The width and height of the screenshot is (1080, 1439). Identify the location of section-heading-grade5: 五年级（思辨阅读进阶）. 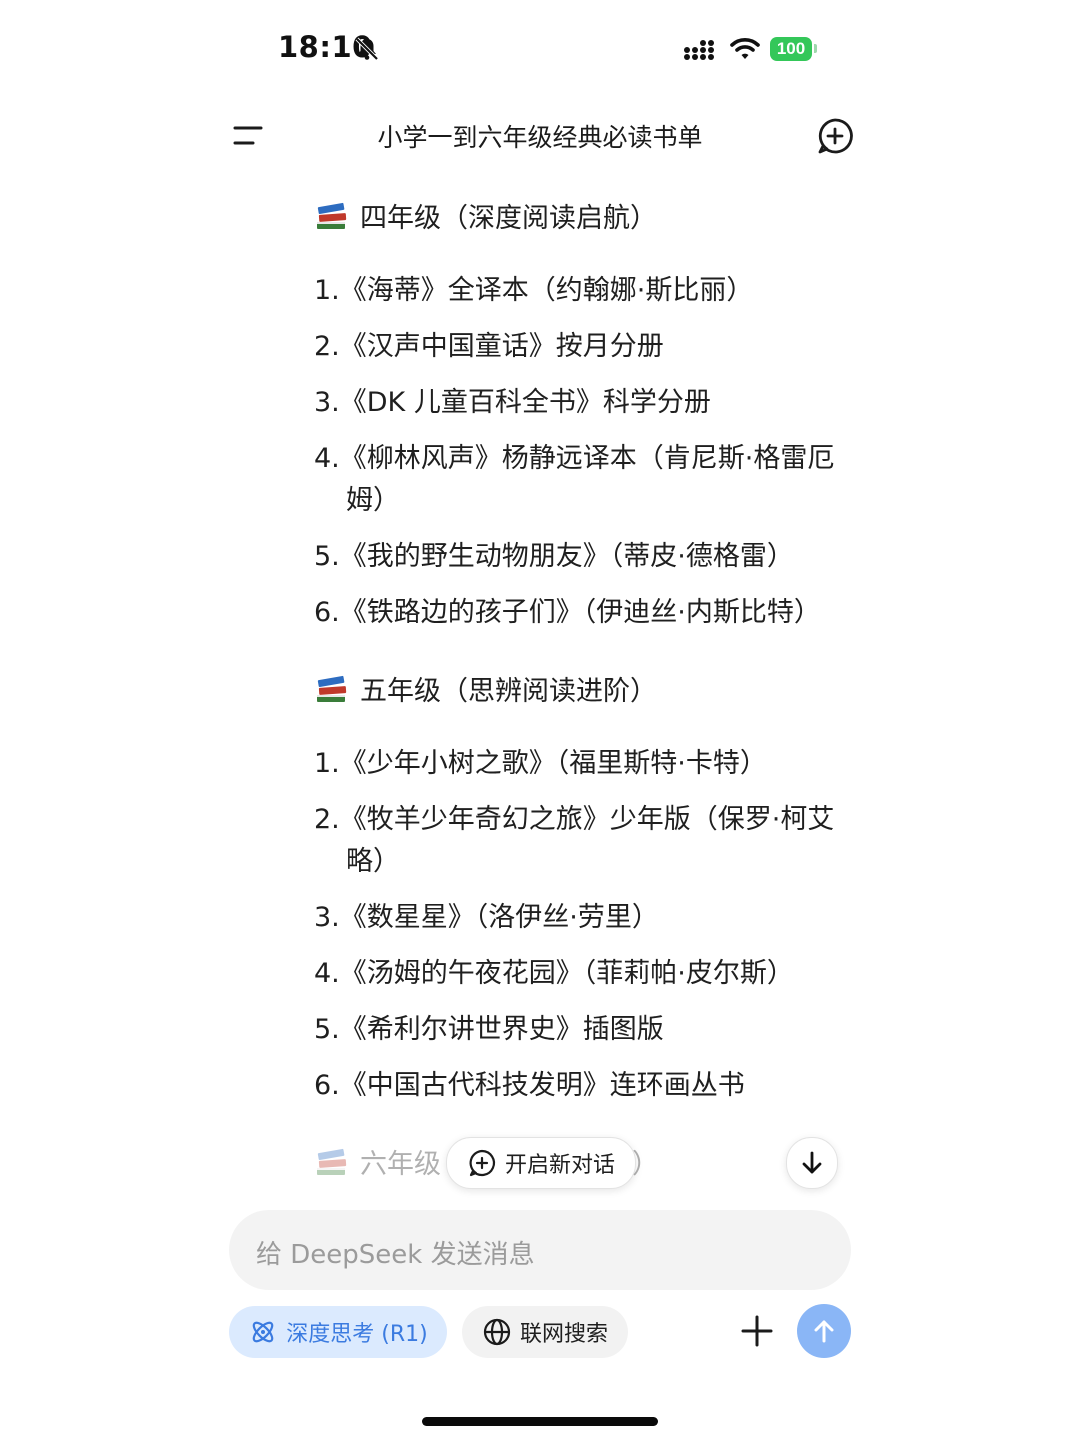
(485, 688).